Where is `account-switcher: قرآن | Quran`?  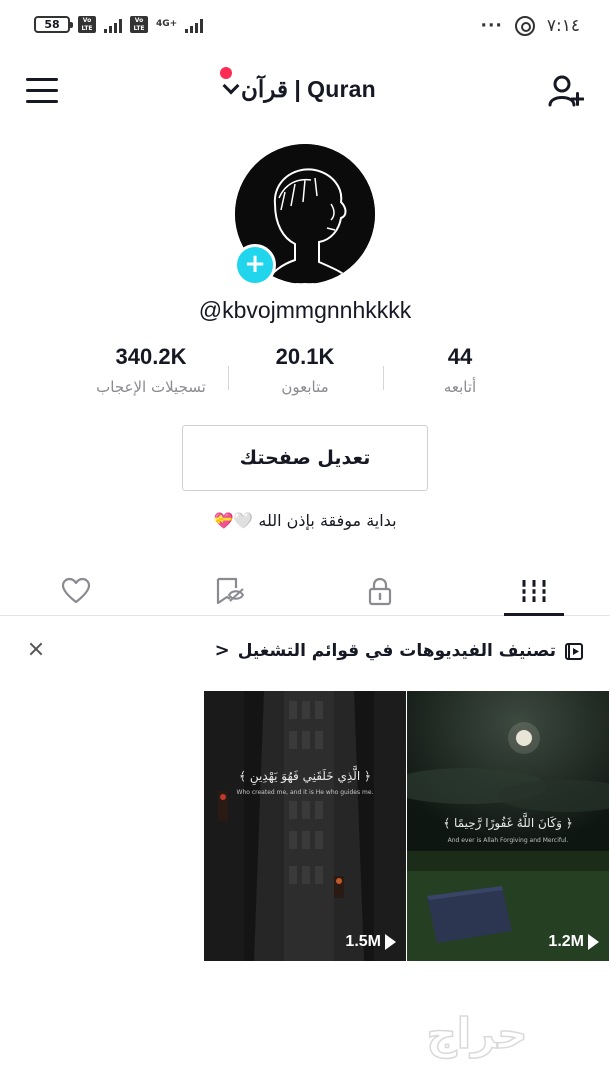 account-switcher: قرآن | Quran is located at coordinates (299, 89).